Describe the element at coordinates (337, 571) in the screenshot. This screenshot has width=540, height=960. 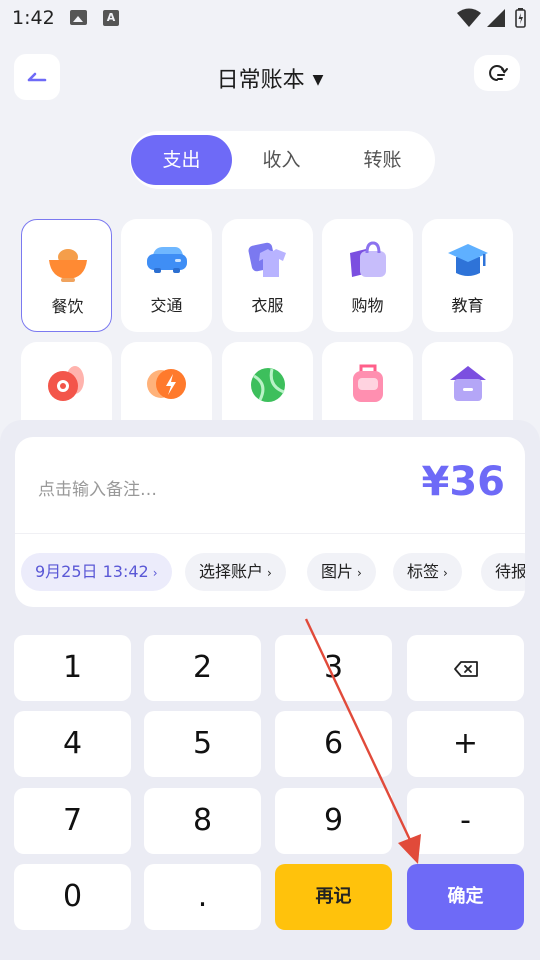
I see `image-chip-label: 图片` at that location.